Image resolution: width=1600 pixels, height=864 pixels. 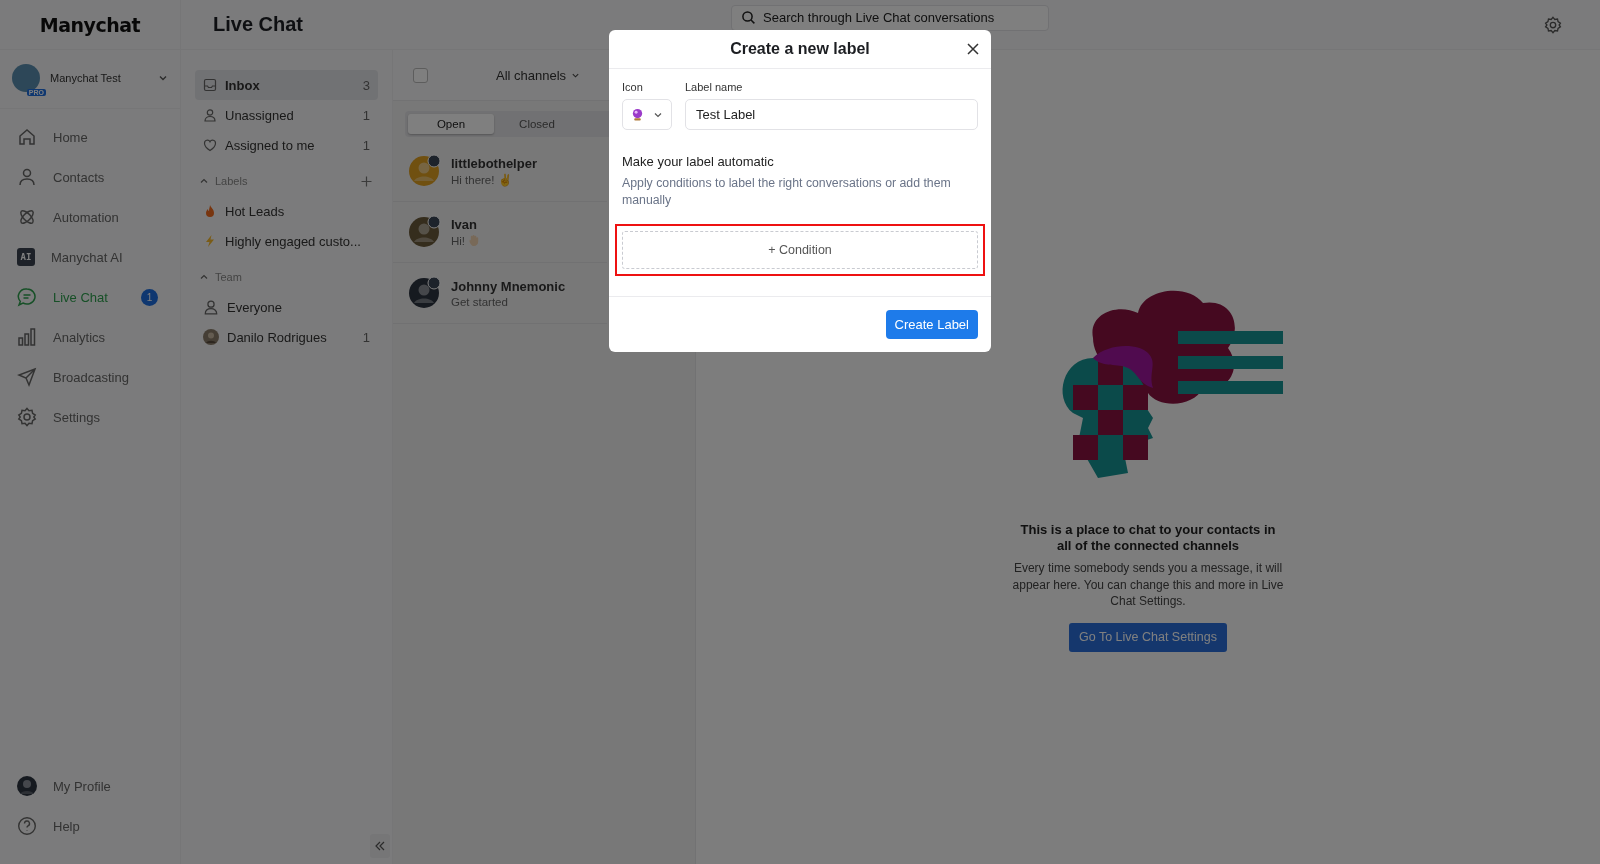 I want to click on flame-icon, so click(x=210, y=211).